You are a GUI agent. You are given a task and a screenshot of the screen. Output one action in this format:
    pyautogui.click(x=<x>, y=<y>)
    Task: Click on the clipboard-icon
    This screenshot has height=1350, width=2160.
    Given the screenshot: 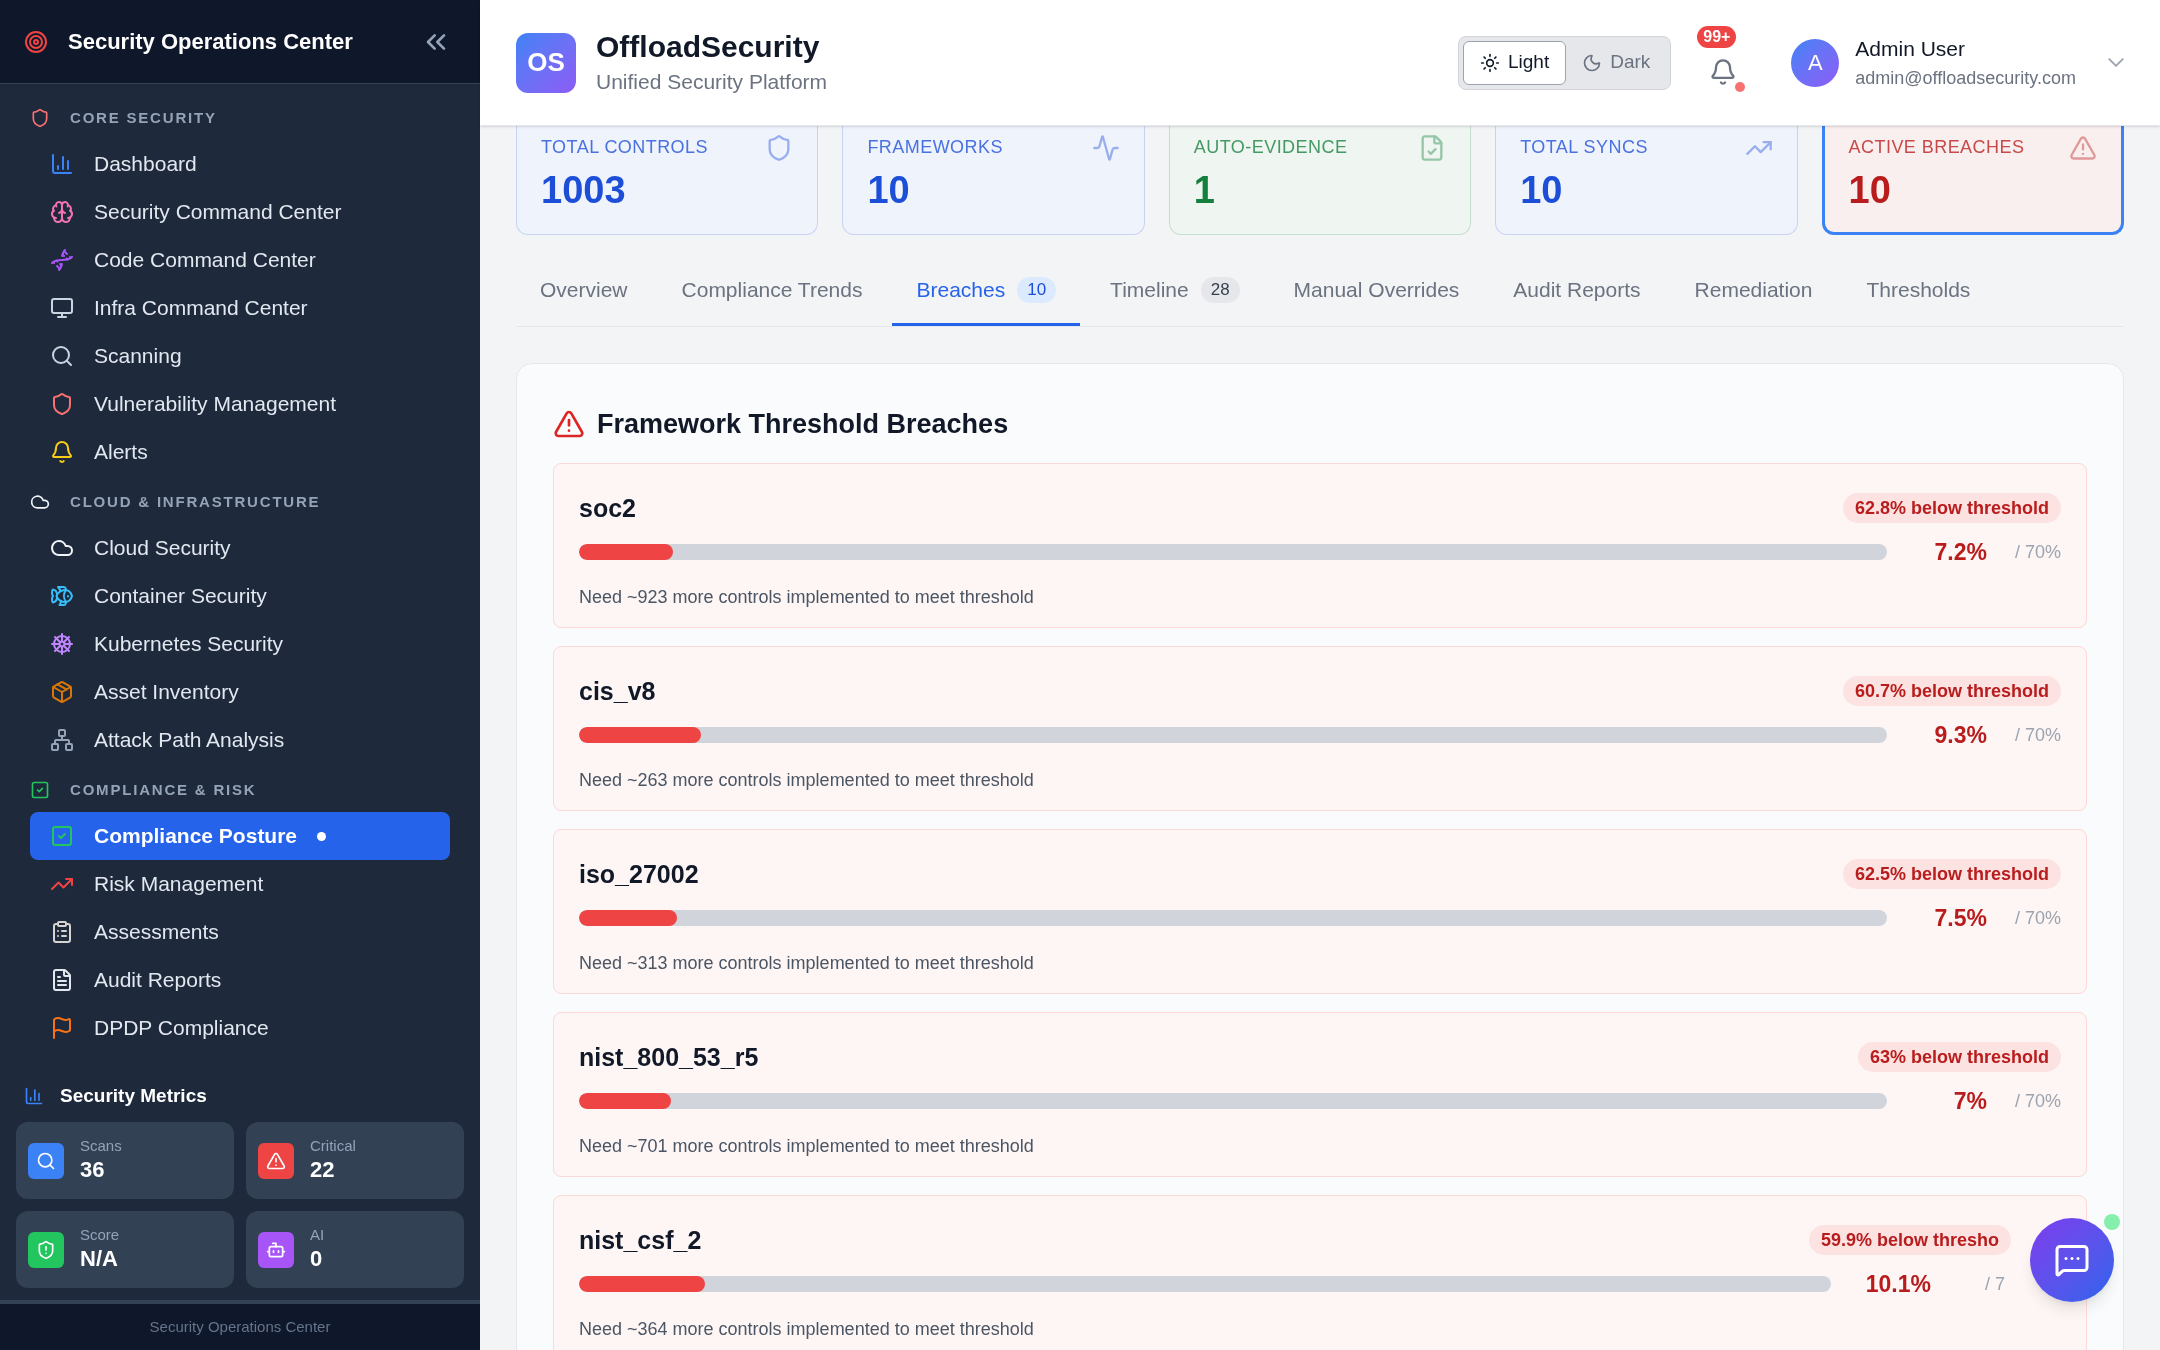 What is the action you would take?
    pyautogui.click(x=62, y=932)
    